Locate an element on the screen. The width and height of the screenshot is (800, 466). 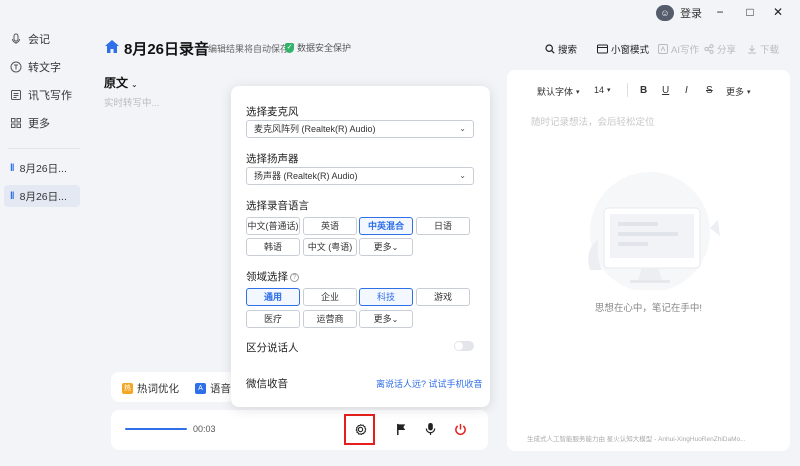
language-option-more: 更多⌄ is located at coordinates (386, 247).